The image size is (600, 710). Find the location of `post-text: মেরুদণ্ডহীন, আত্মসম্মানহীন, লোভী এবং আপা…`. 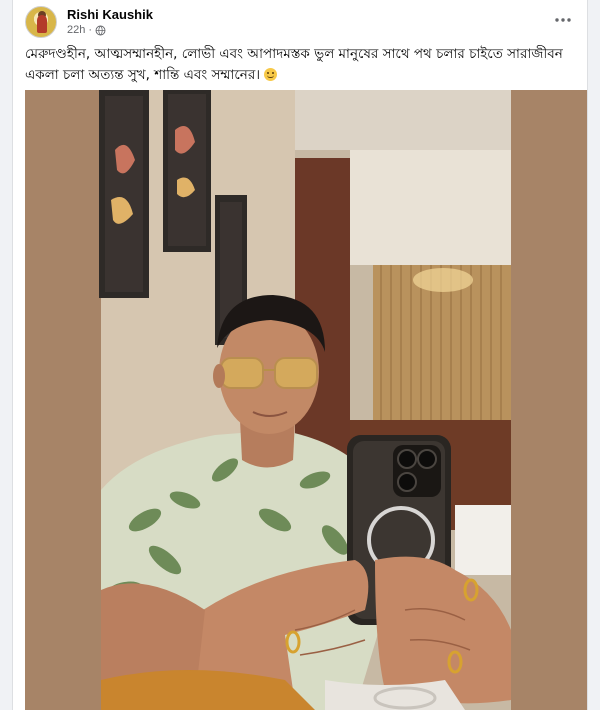

post-text: মেরুদণ্ডহীন, আত্মসম্মানহীন, লোভী এবং আপা… is located at coordinates (301, 65).